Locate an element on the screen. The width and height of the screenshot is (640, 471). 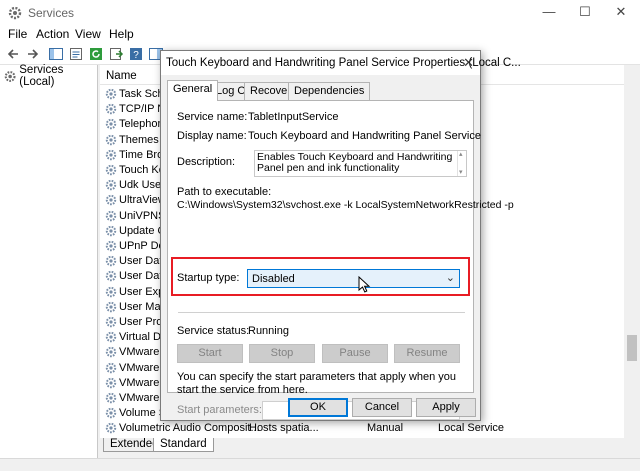
stop-button: Stop is located at coordinates (282, 353).